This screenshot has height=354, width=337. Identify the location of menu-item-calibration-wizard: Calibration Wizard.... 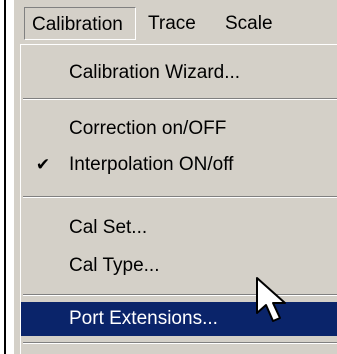
(179, 73).